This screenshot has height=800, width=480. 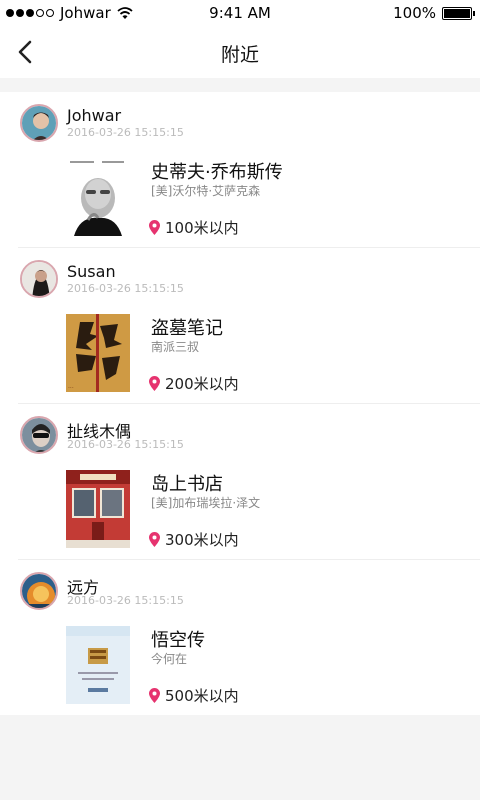 What do you see at coordinates (240, 13) in the screenshot?
I see `status-bar: Johwar 9:41 AM 100%` at bounding box center [240, 13].